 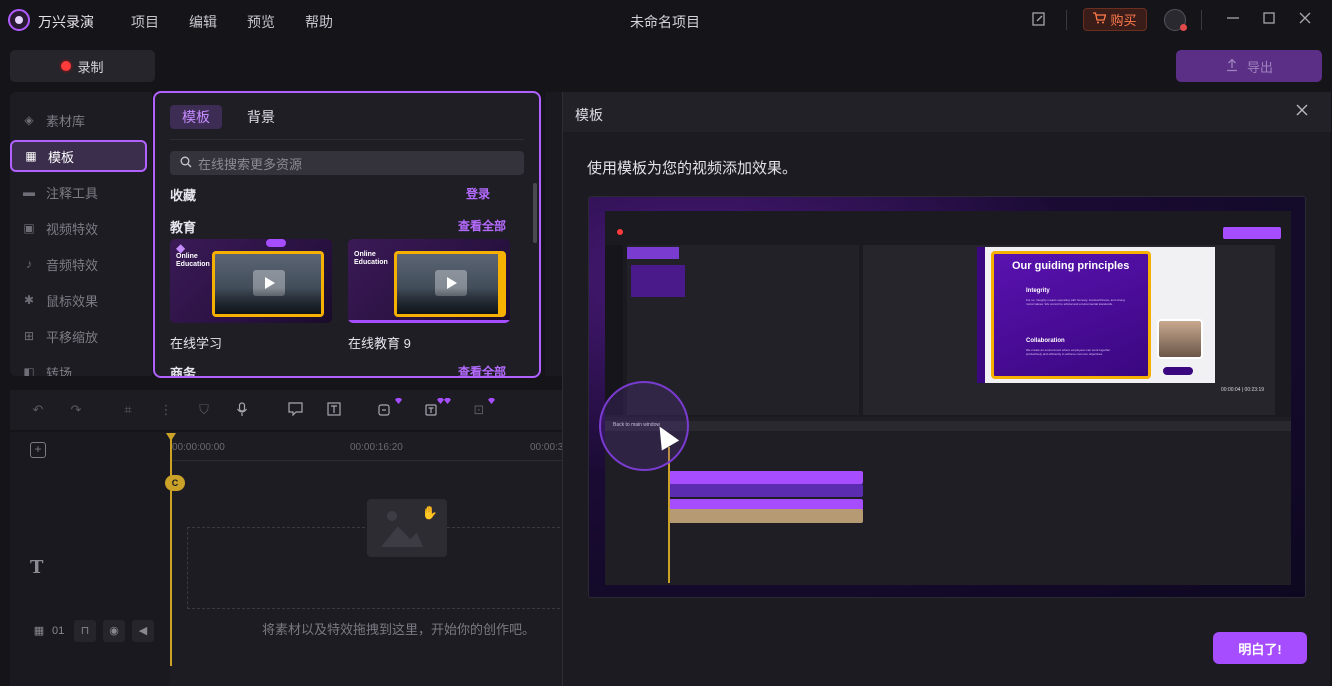 I want to click on close-window-icon, so click(x=1305, y=20).